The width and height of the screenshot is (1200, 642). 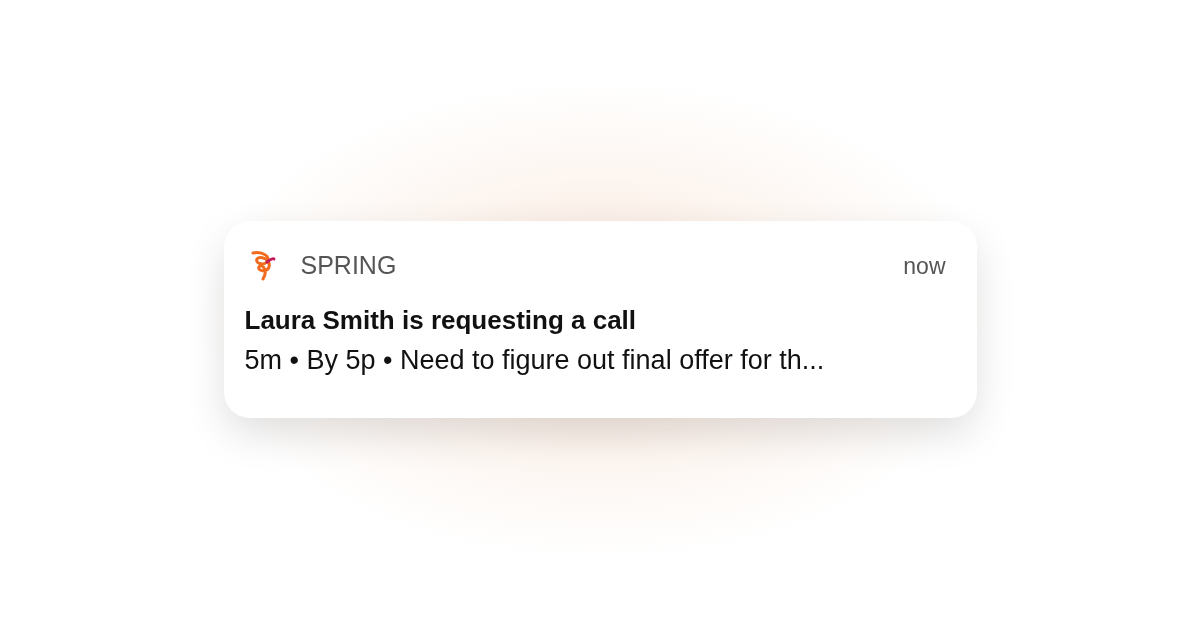 What do you see at coordinates (348, 265) in the screenshot?
I see `app-name: SPRING` at bounding box center [348, 265].